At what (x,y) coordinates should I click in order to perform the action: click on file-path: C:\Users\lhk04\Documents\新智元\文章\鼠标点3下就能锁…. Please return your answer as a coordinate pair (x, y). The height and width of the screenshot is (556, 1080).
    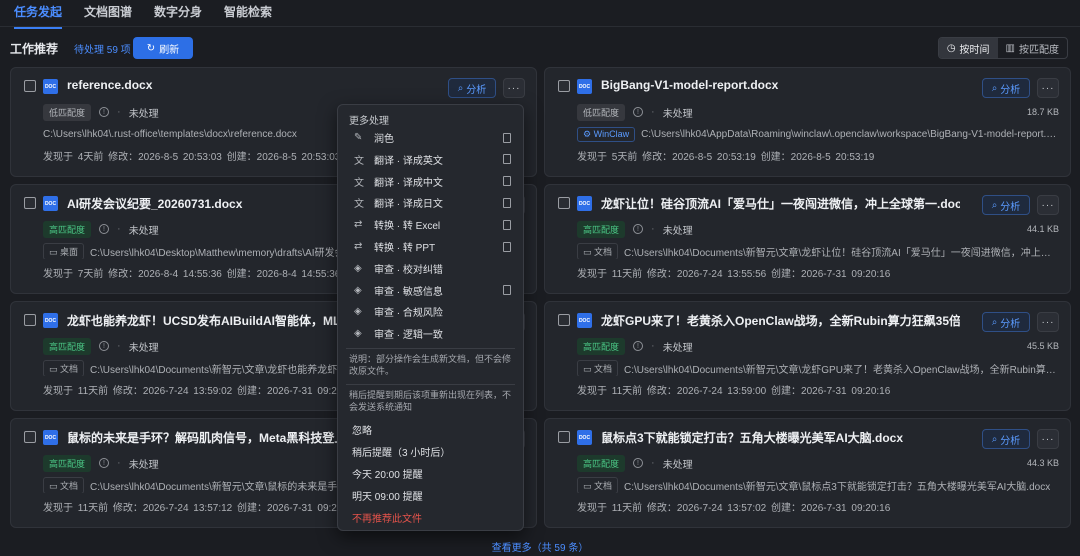
    Looking at the image, I should click on (837, 487).